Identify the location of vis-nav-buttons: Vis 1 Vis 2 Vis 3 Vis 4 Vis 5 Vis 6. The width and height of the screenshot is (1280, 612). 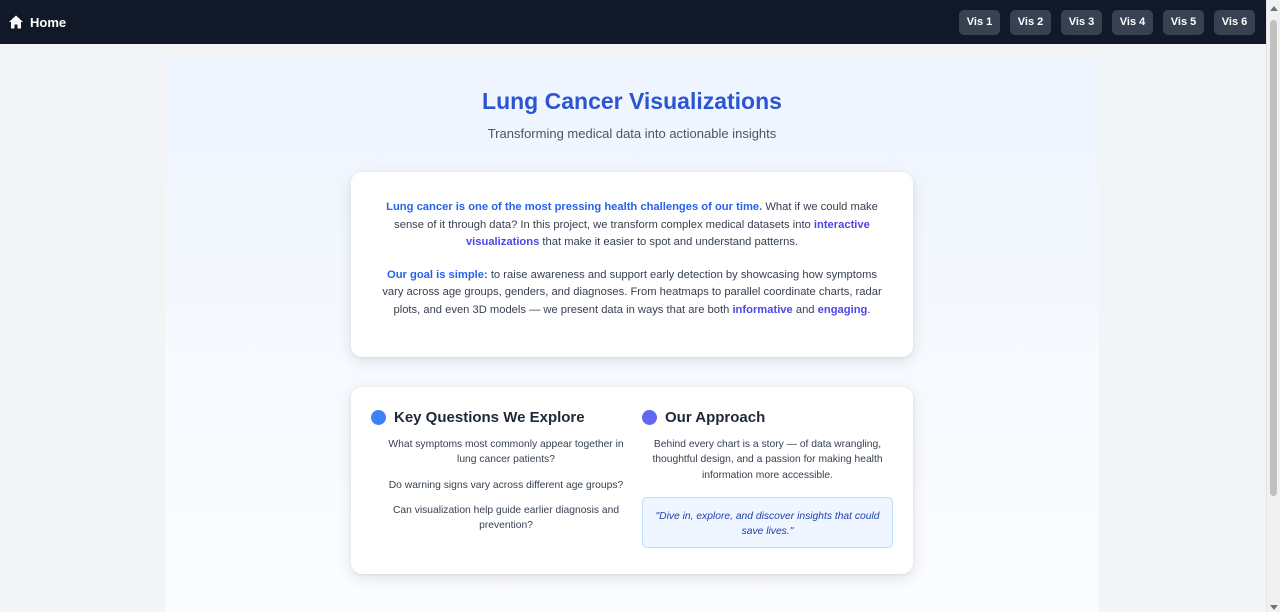
(1107, 22).